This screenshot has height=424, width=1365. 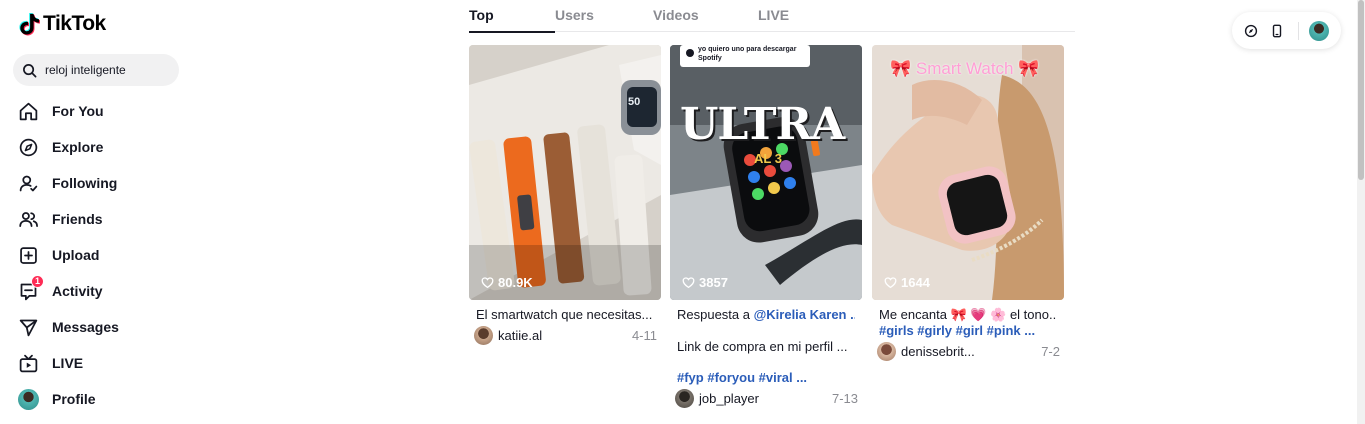 I want to click on sidebar-item-label: Upload, so click(x=76, y=255).